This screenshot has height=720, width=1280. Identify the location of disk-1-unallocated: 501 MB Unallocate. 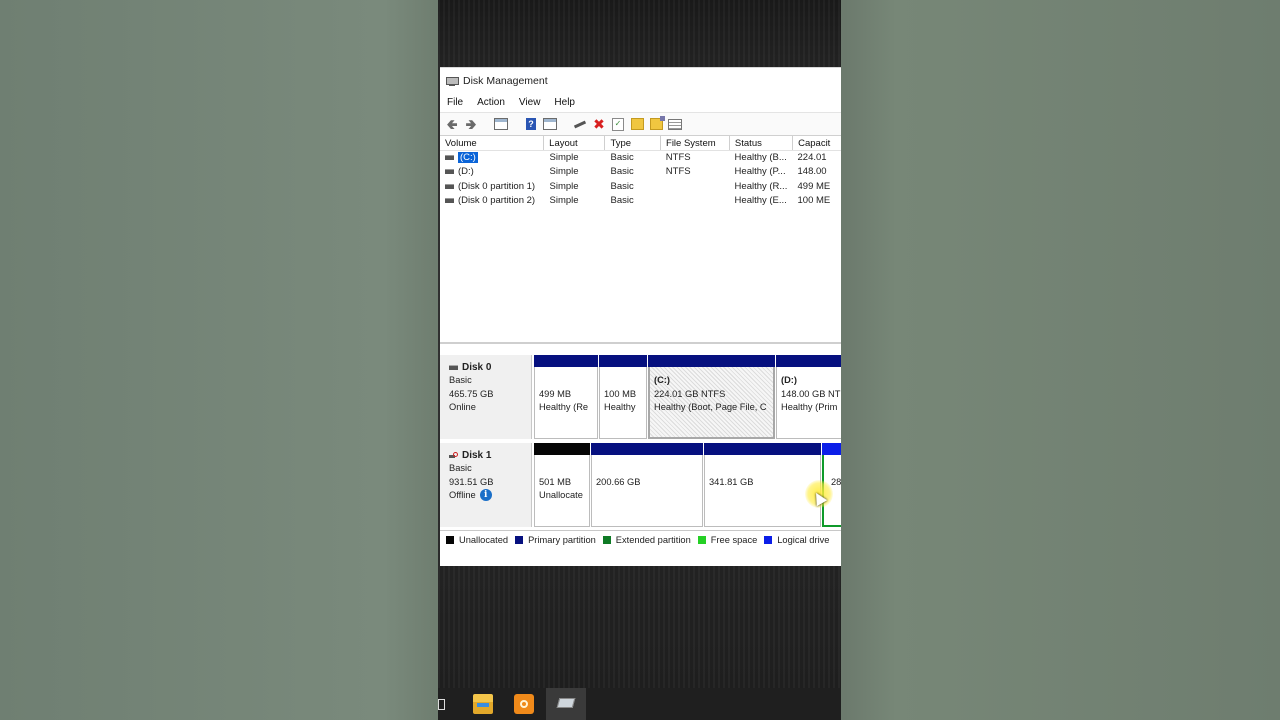
(562, 485).